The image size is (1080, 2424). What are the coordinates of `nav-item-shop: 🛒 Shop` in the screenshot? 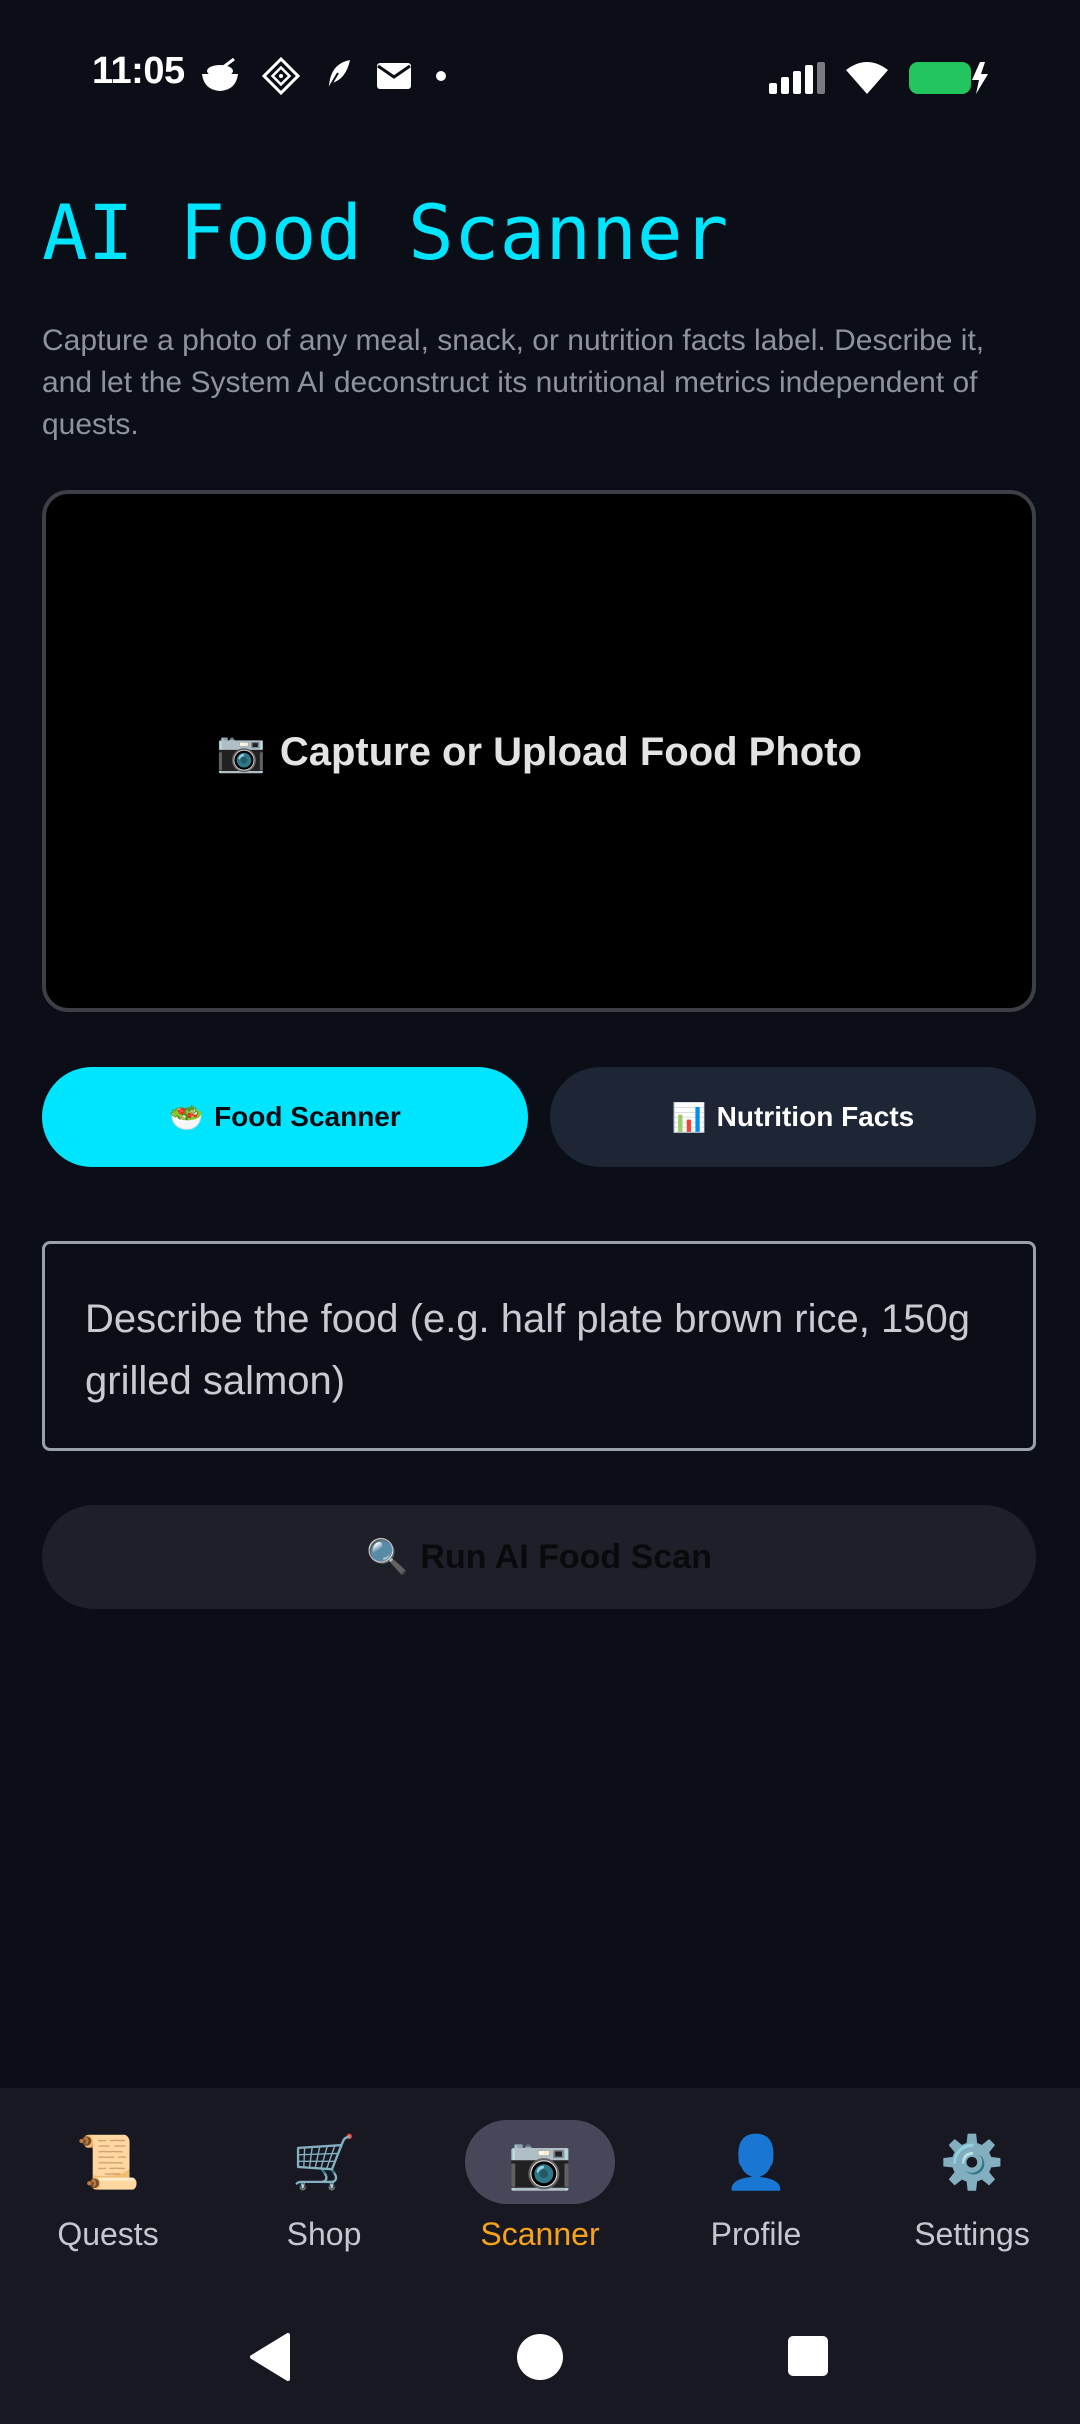 It's located at (324, 2191).